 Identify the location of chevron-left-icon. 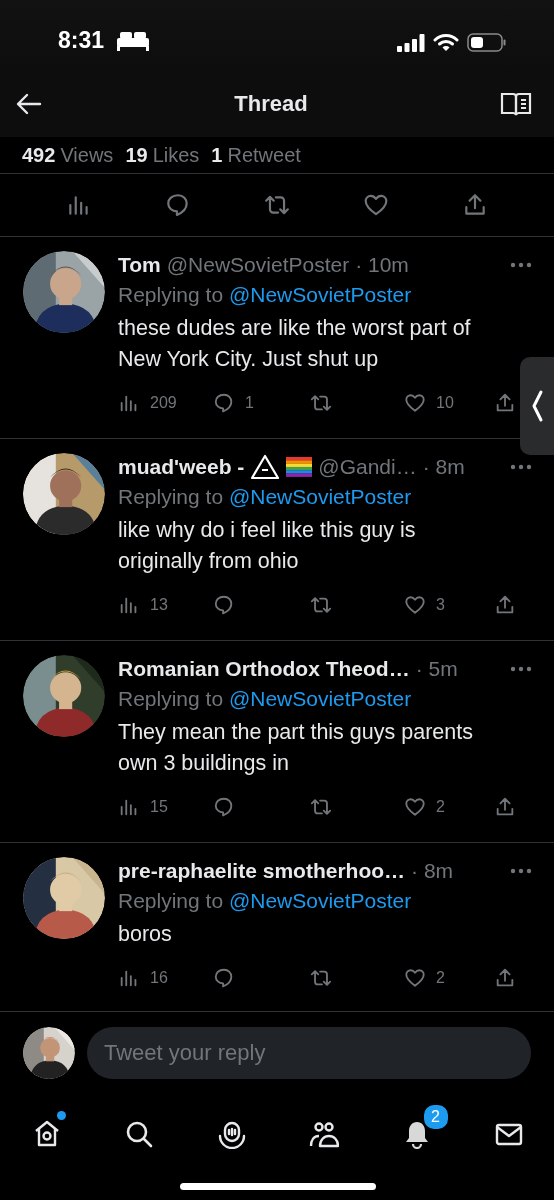
(537, 406).